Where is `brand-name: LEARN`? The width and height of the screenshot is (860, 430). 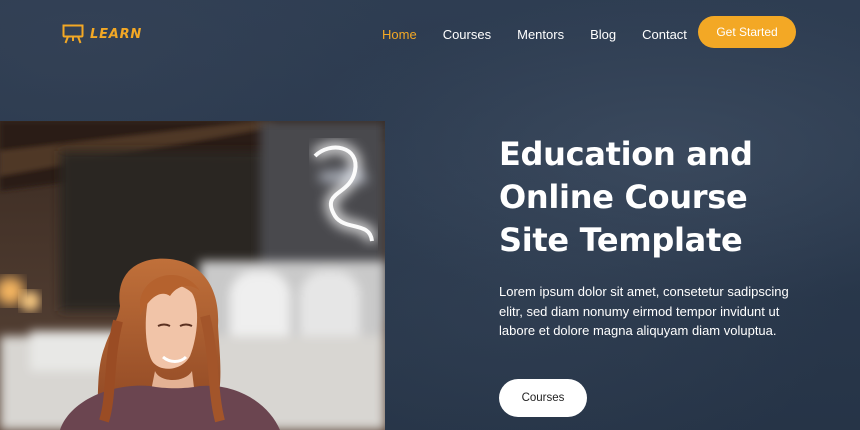 brand-name: LEARN is located at coordinates (116, 34).